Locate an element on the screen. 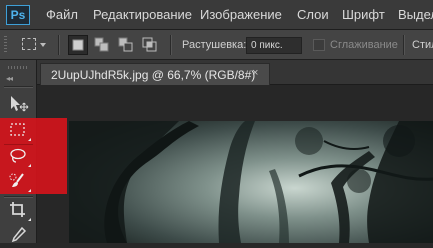 This screenshot has height=248, width=433. move-icon is located at coordinates (20, 104).